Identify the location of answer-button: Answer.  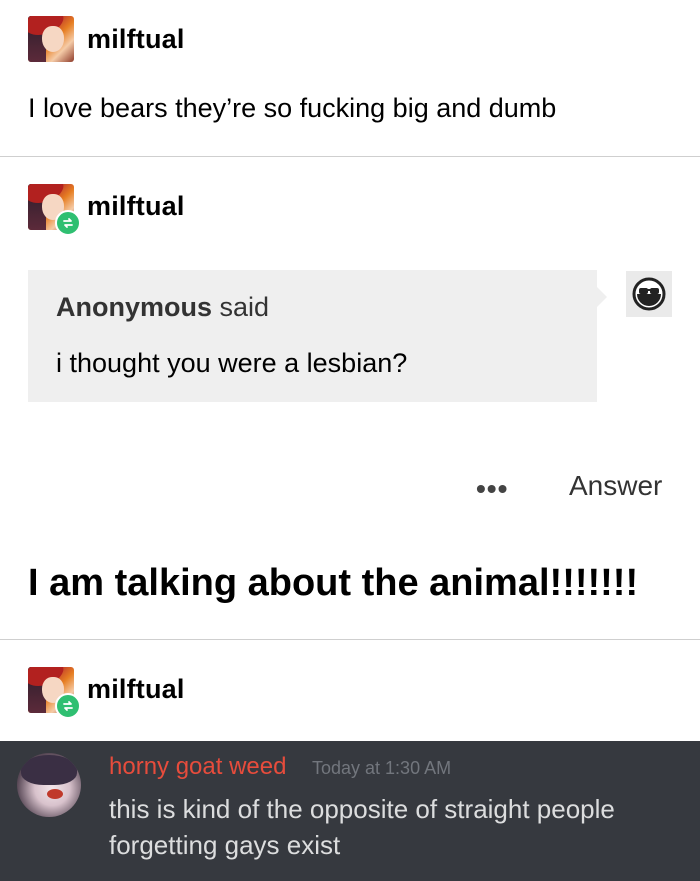
(615, 486).